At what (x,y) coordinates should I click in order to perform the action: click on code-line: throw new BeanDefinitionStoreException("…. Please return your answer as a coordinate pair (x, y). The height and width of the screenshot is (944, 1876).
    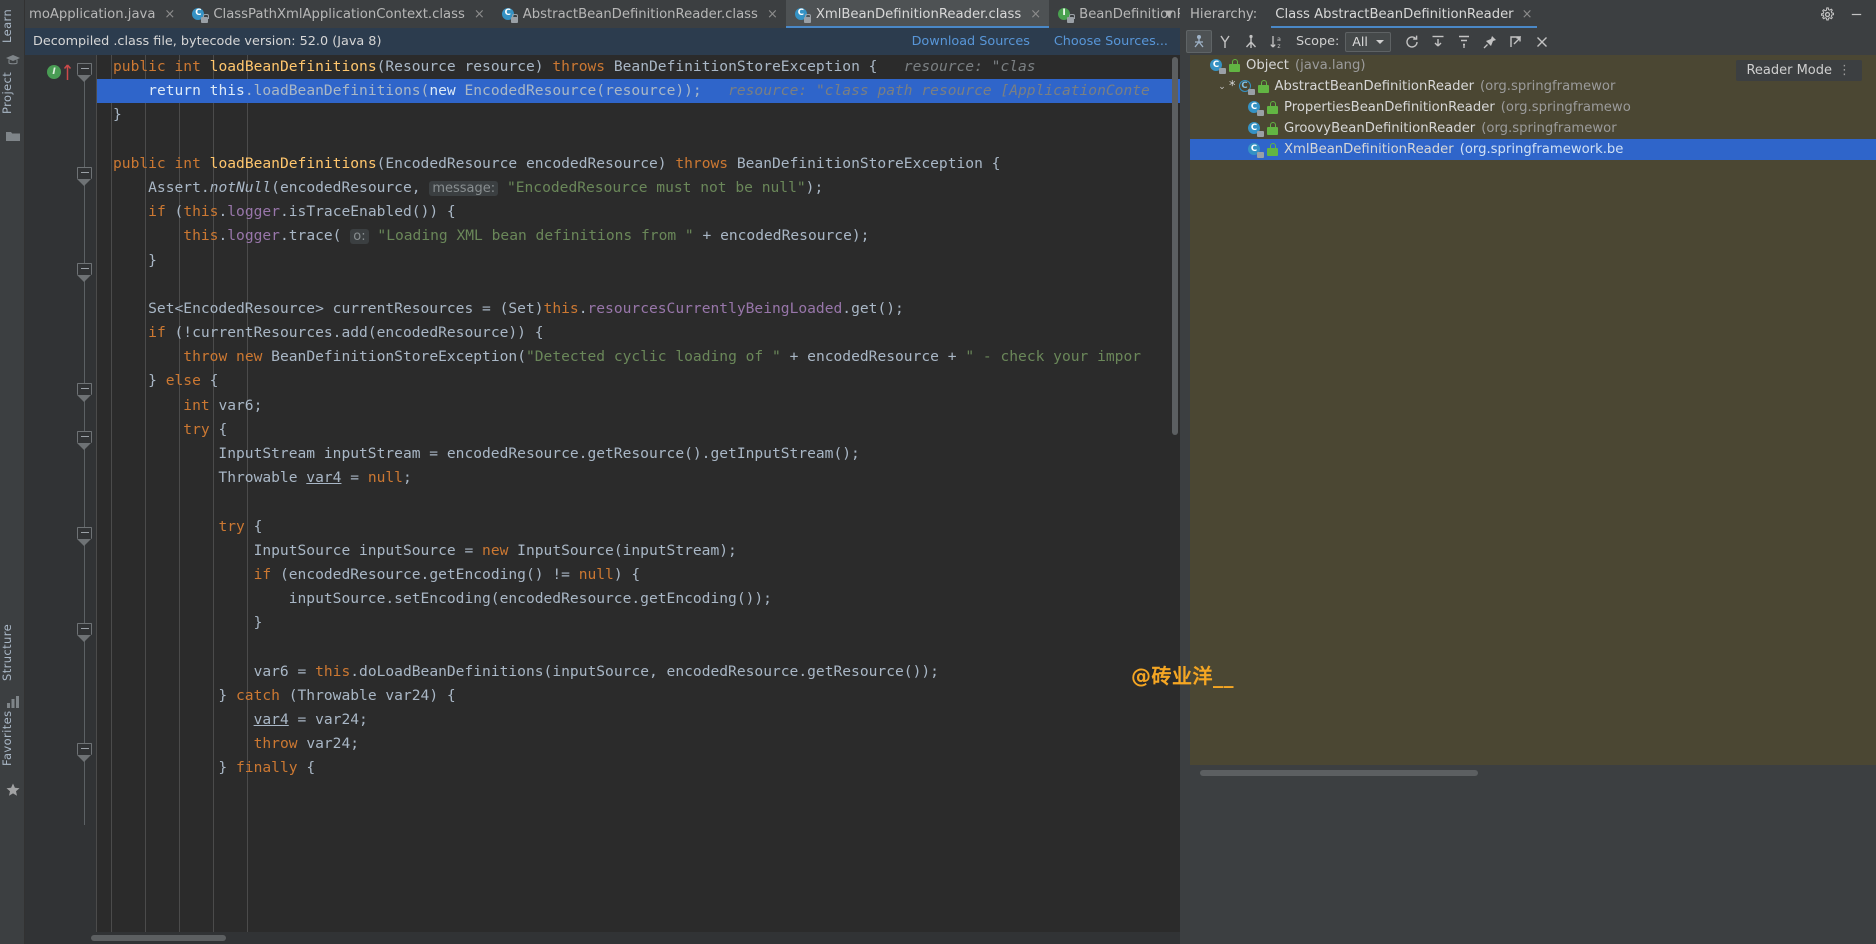
    Looking at the image, I should click on (638, 357).